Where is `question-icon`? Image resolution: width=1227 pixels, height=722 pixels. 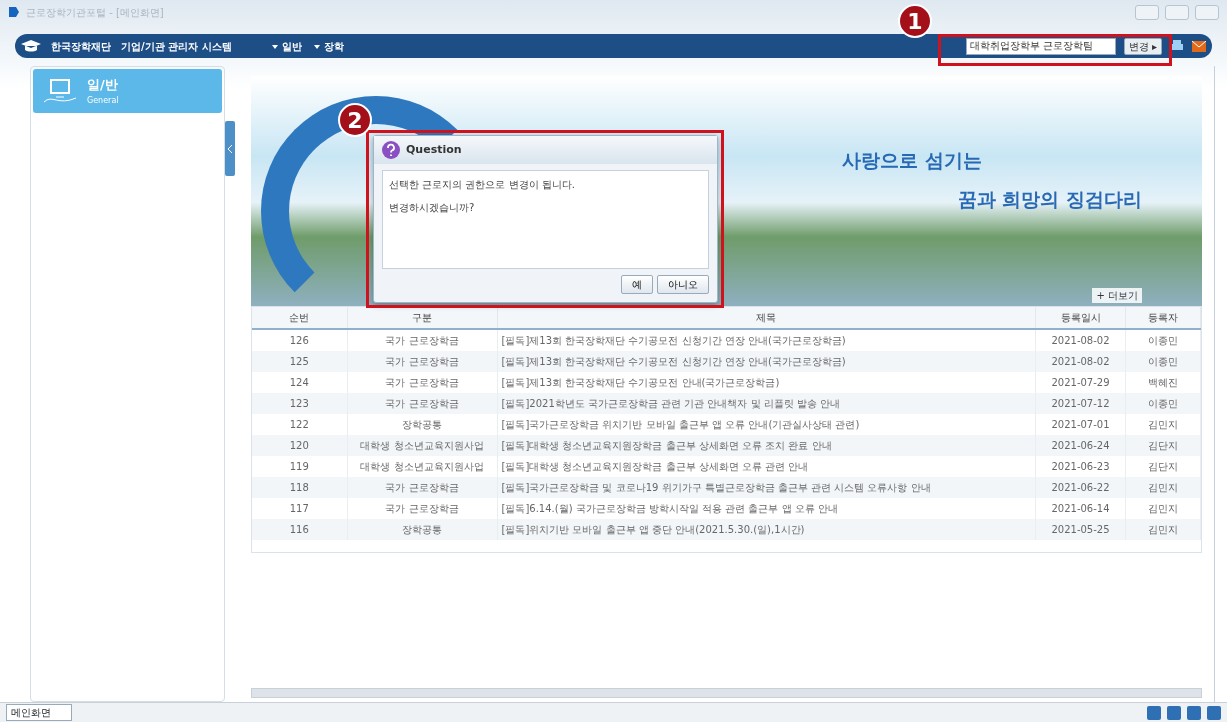 question-icon is located at coordinates (391, 150).